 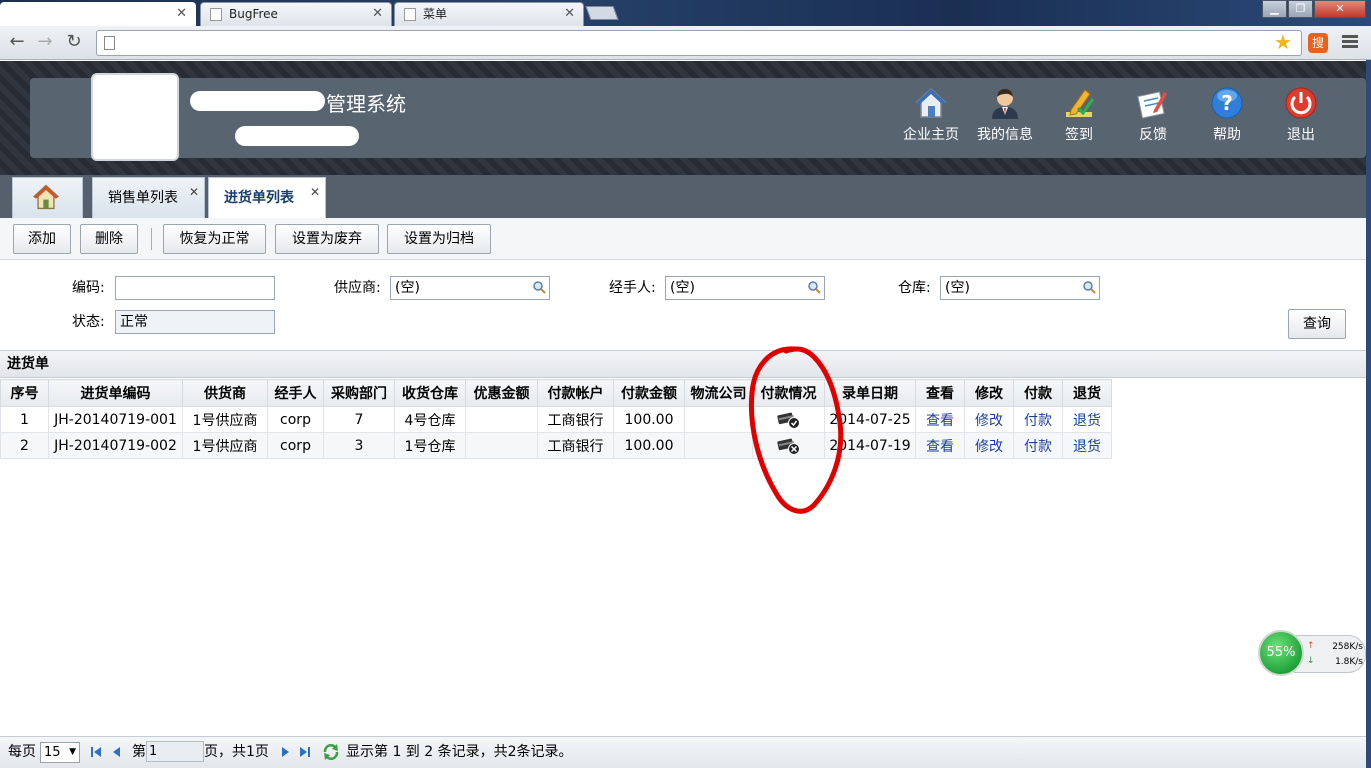 I want to click on col-header: 退货, so click(x=1087, y=393).